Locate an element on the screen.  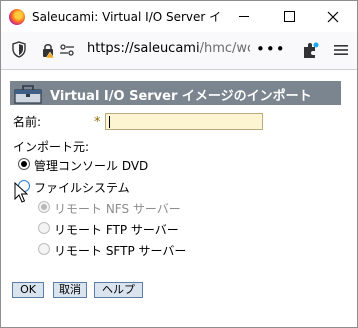
hamburger-menu-icon is located at coordinates (341, 50).